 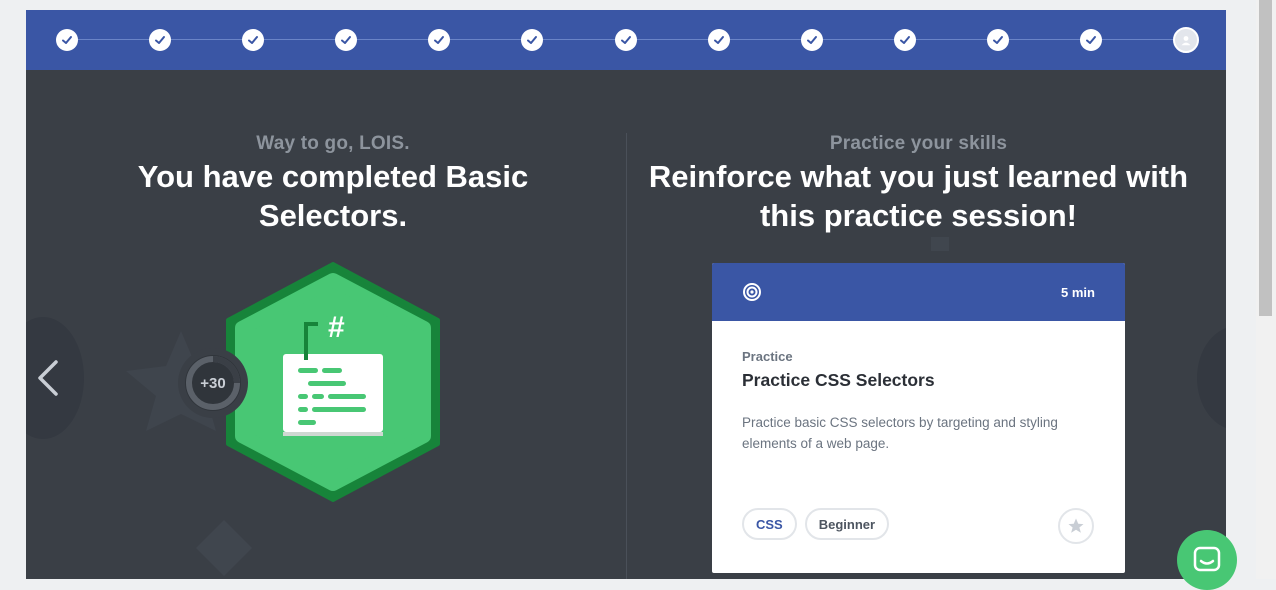 I want to click on card-tags: CSS Beginner, so click(x=816, y=524).